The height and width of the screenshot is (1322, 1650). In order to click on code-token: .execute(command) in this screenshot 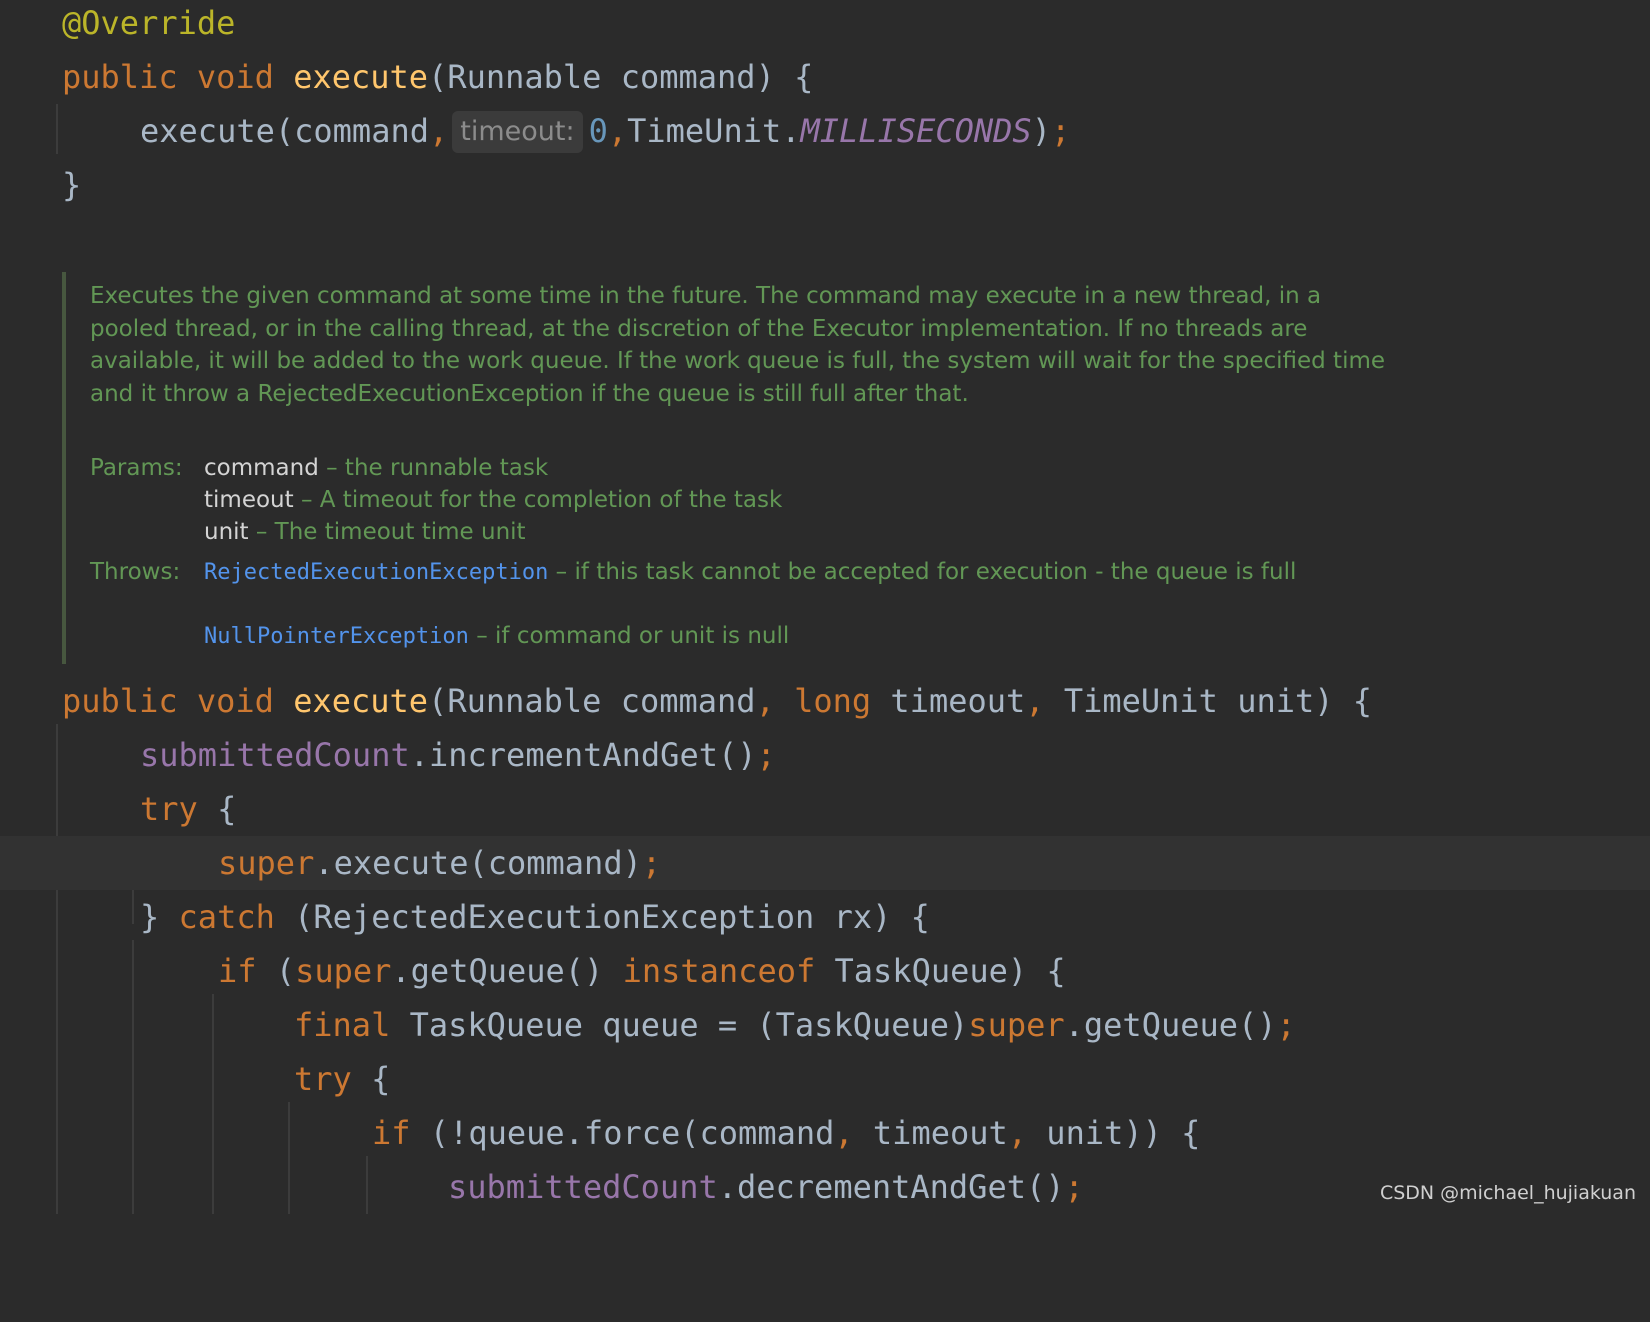, I will do `click(478, 863)`.